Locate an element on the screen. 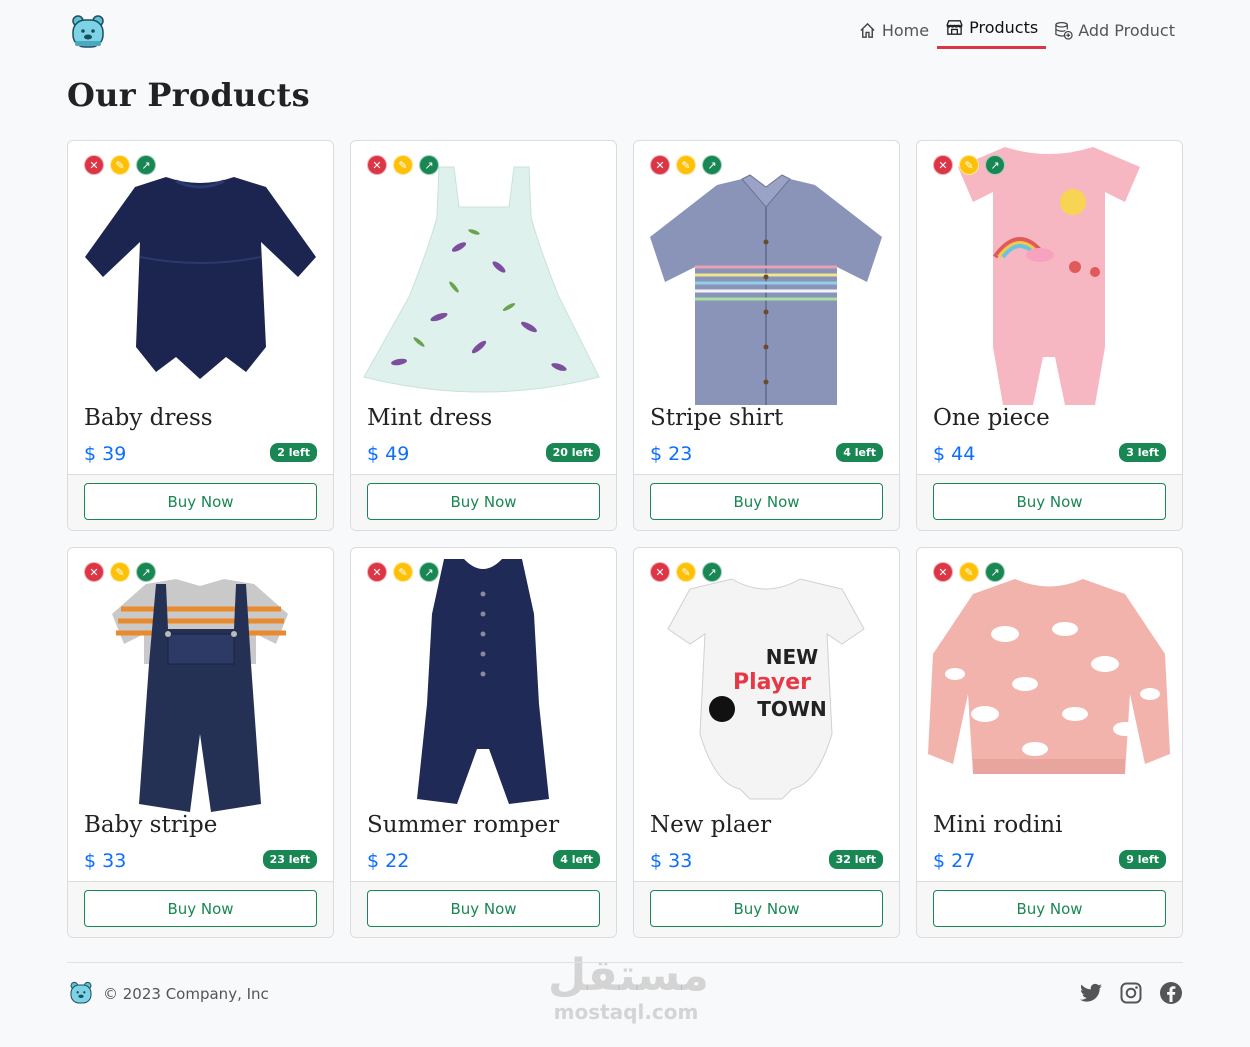 This screenshot has height=1047, width=1250. product-name: New plaer is located at coordinates (711, 825).